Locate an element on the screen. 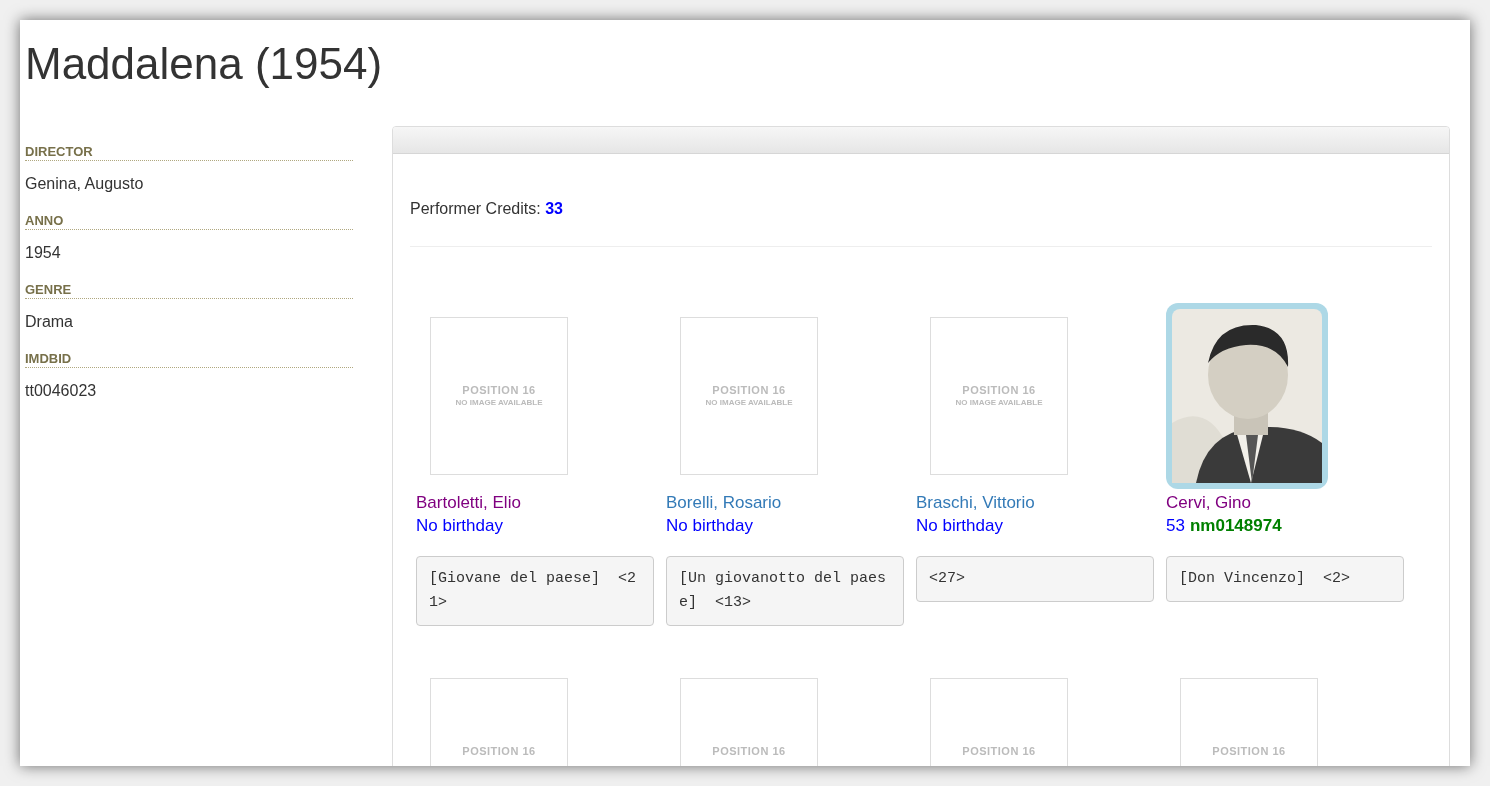  role-text: [Giovane del paese] <21> is located at coordinates (535, 591).